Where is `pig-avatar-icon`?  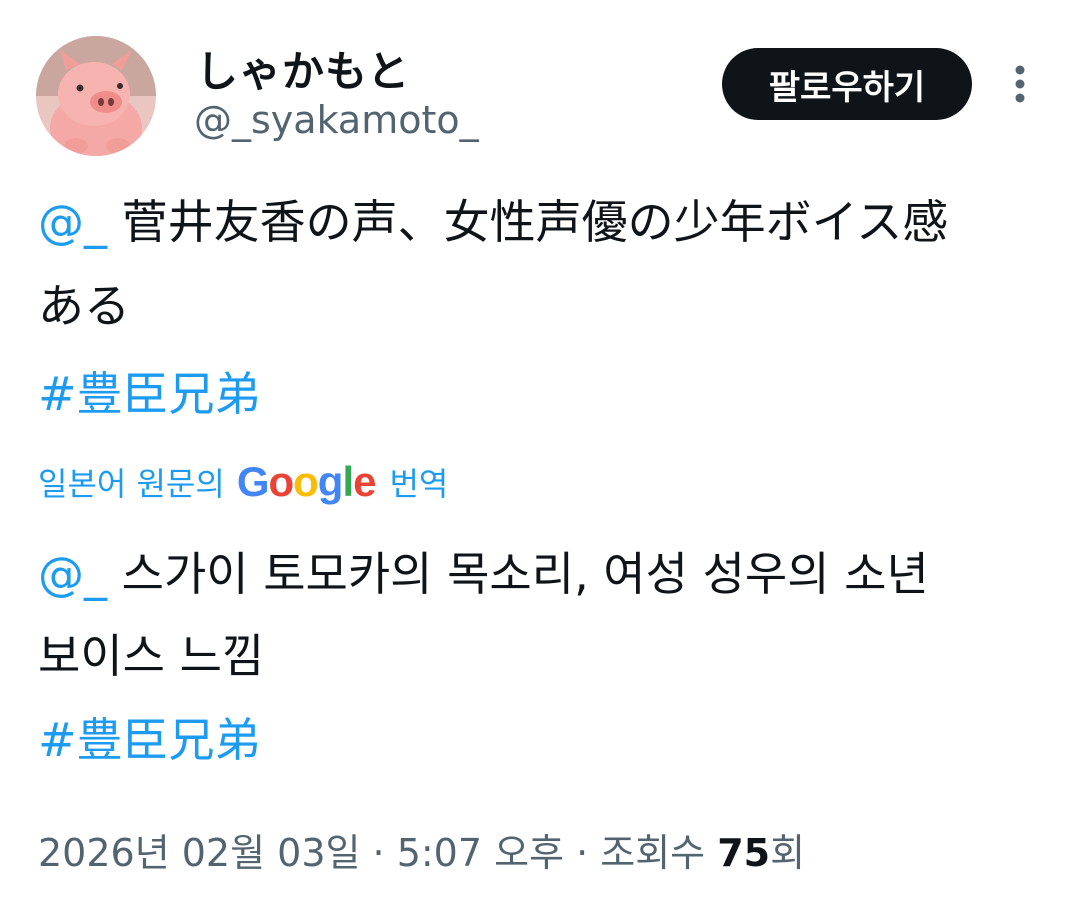
pig-avatar-icon is located at coordinates (96, 96).